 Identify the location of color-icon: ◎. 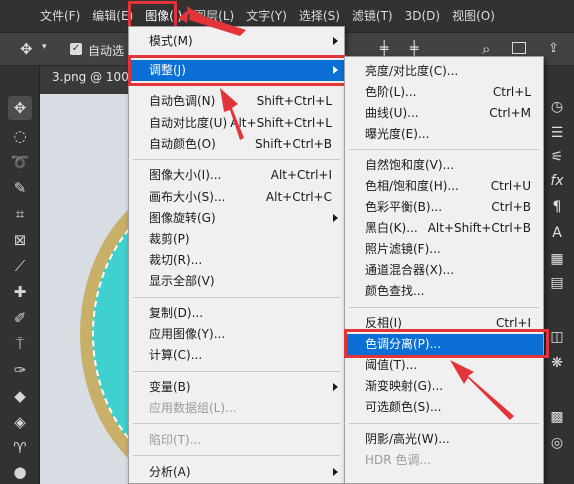
(557, 443).